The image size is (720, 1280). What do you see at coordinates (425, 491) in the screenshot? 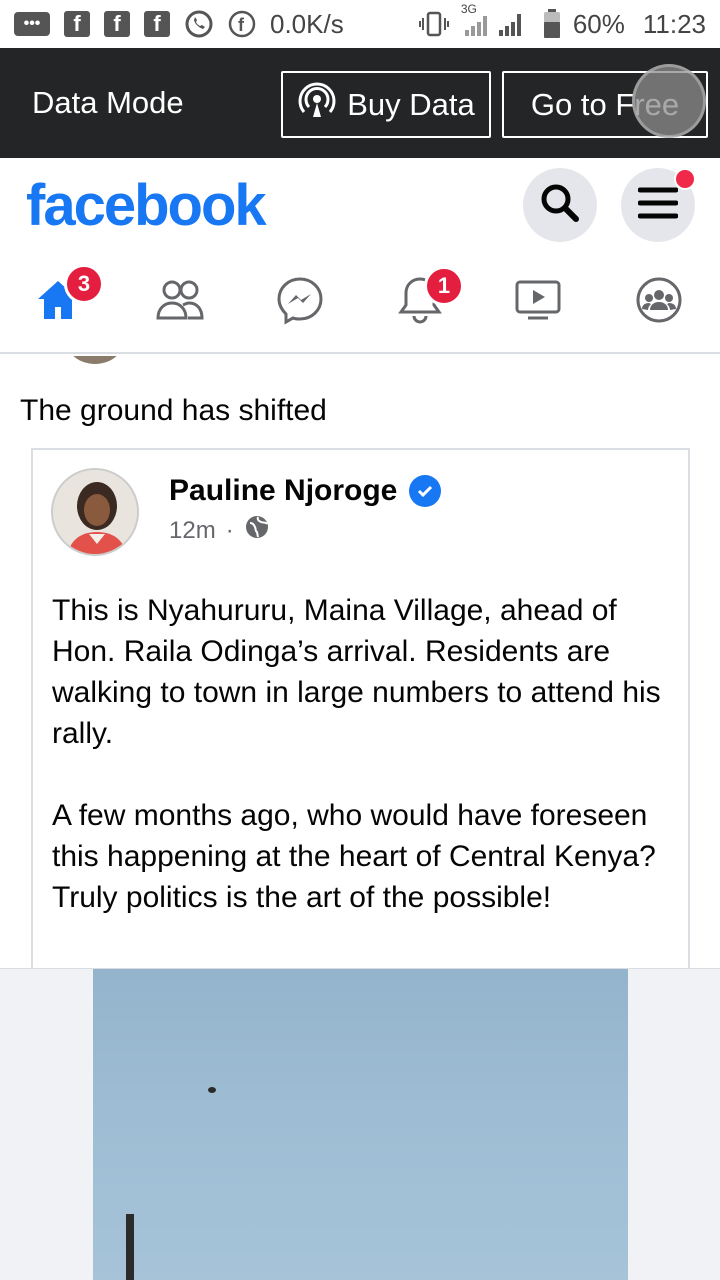
I see `verified-badge-icon` at bounding box center [425, 491].